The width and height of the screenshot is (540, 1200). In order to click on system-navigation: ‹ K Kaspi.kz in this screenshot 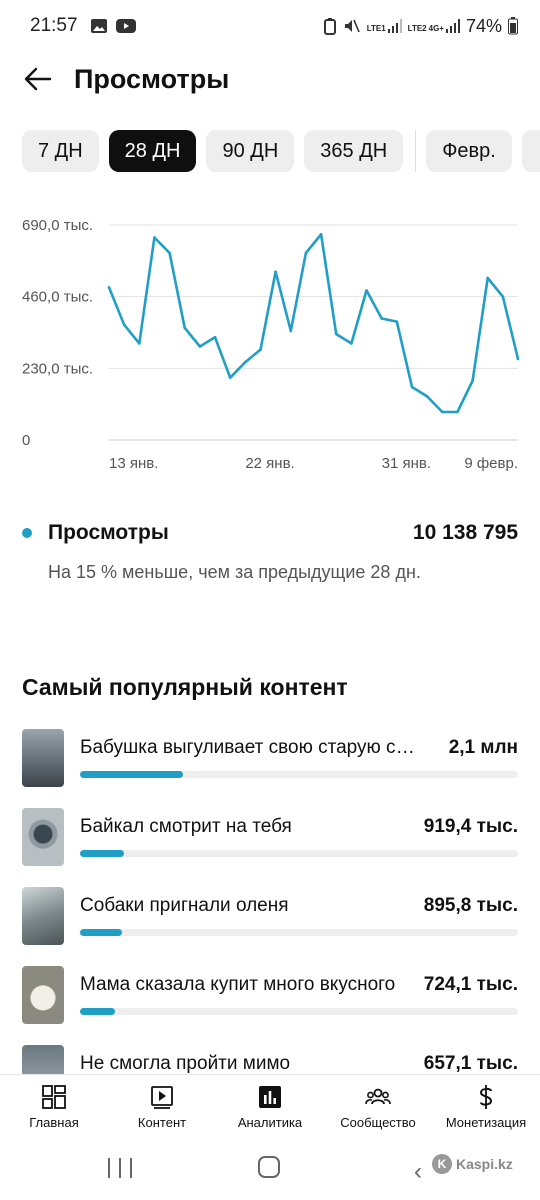, I will do `click(270, 1170)`.